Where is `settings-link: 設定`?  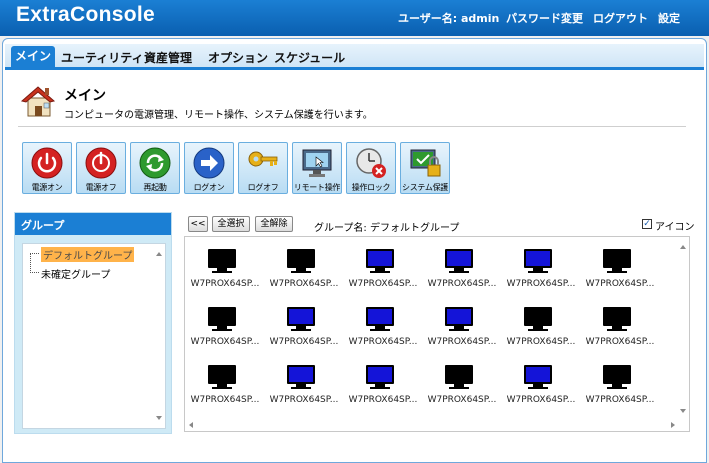 settings-link: 設定 is located at coordinates (669, 18).